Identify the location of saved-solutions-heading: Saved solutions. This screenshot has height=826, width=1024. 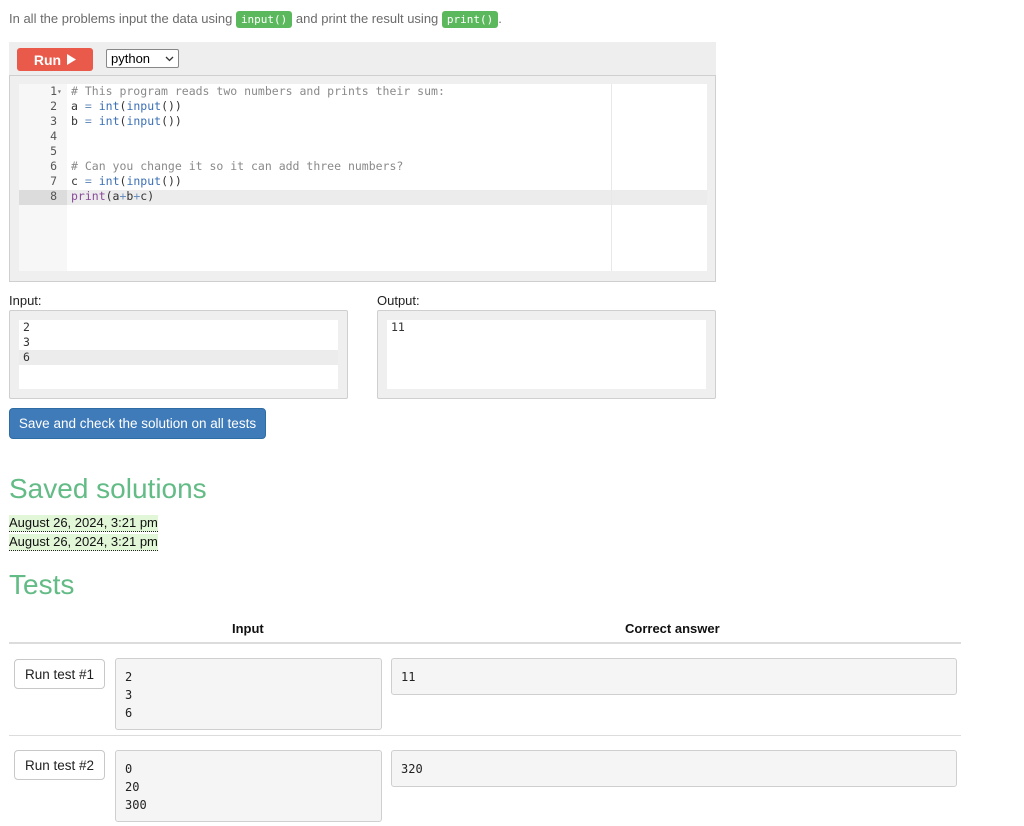
(108, 488).